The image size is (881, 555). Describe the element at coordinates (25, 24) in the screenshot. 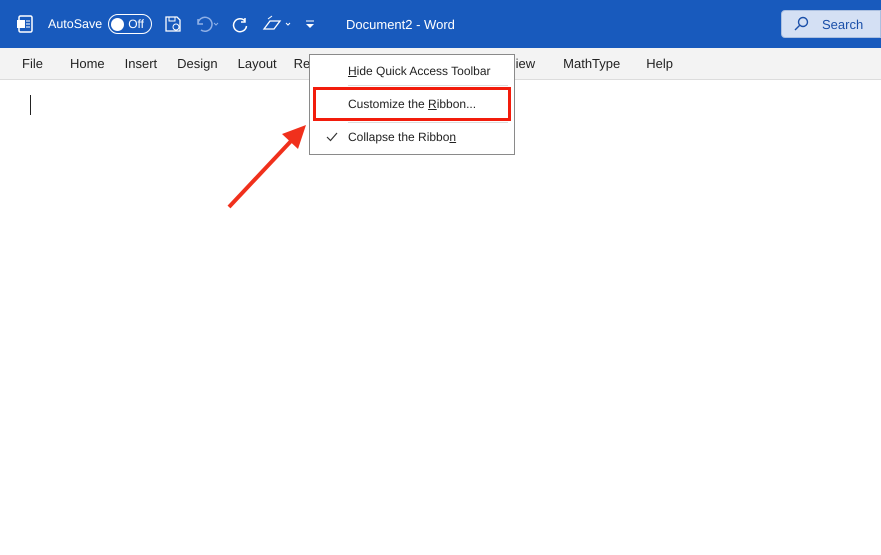

I see `word-app-icon` at that location.